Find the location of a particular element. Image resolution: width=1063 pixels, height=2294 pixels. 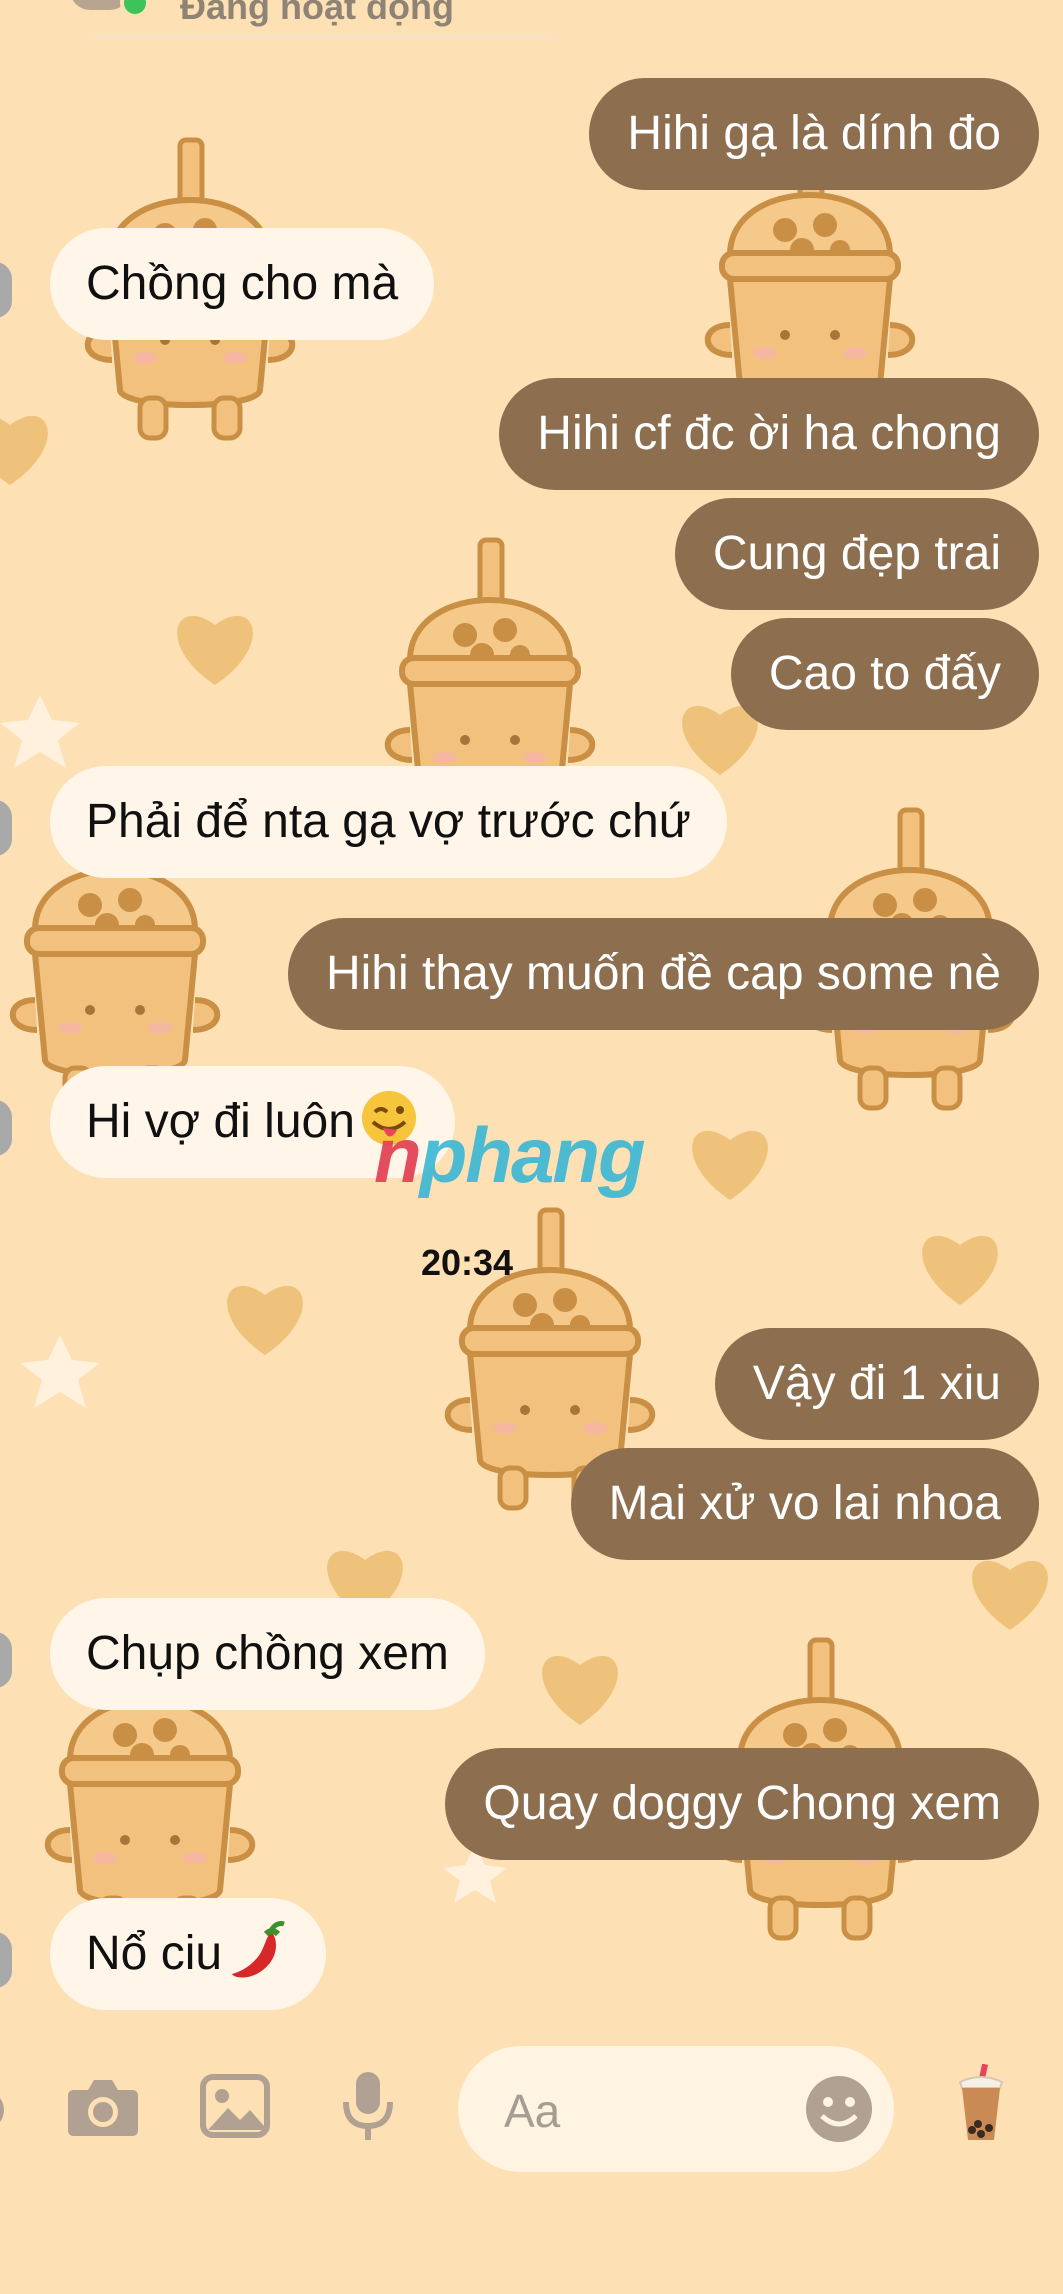

message-input-placeholder: Aa is located at coordinates (532, 2111).